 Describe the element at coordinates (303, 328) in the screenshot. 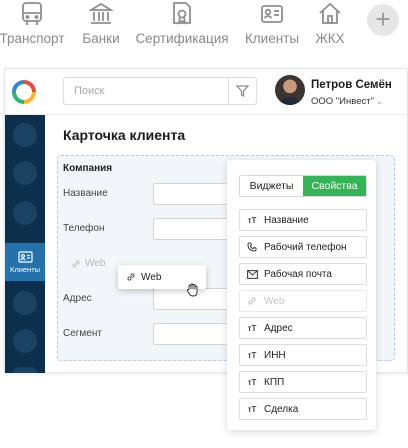

I see `property-item-address: ᴛT Адрес` at that location.